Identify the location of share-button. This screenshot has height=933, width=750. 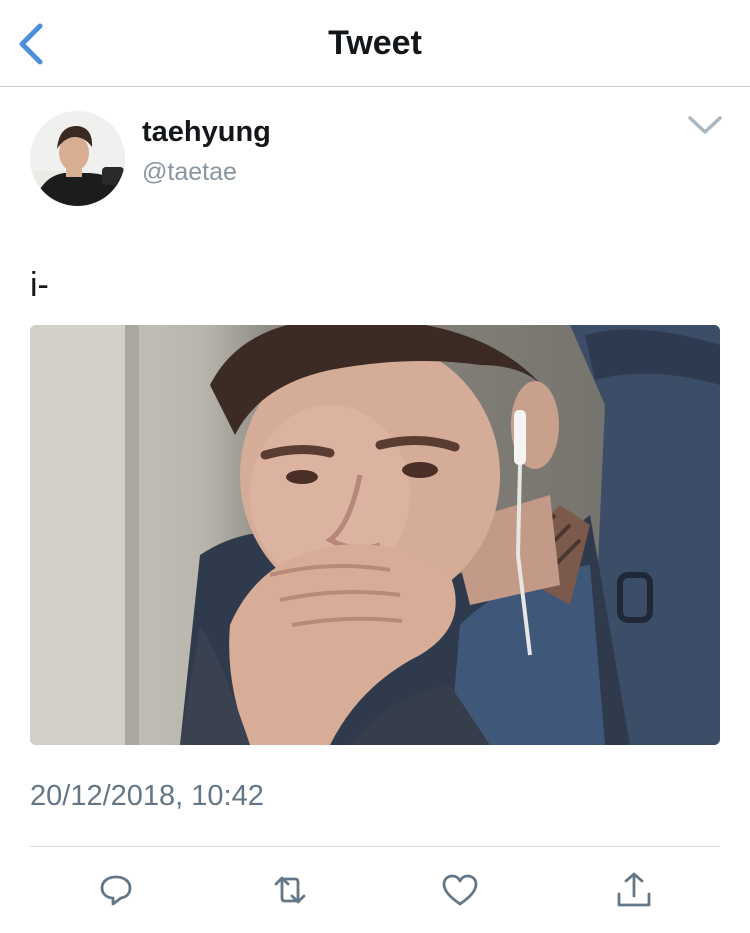
(634, 890).